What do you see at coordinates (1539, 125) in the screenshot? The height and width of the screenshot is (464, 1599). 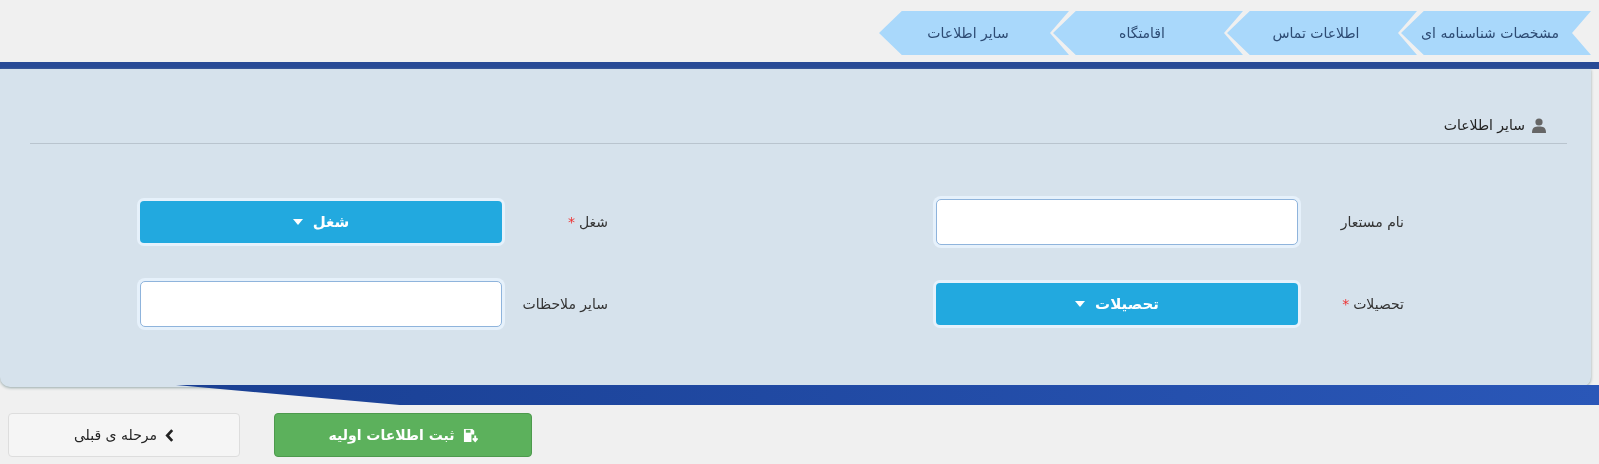 I see `user-icon` at bounding box center [1539, 125].